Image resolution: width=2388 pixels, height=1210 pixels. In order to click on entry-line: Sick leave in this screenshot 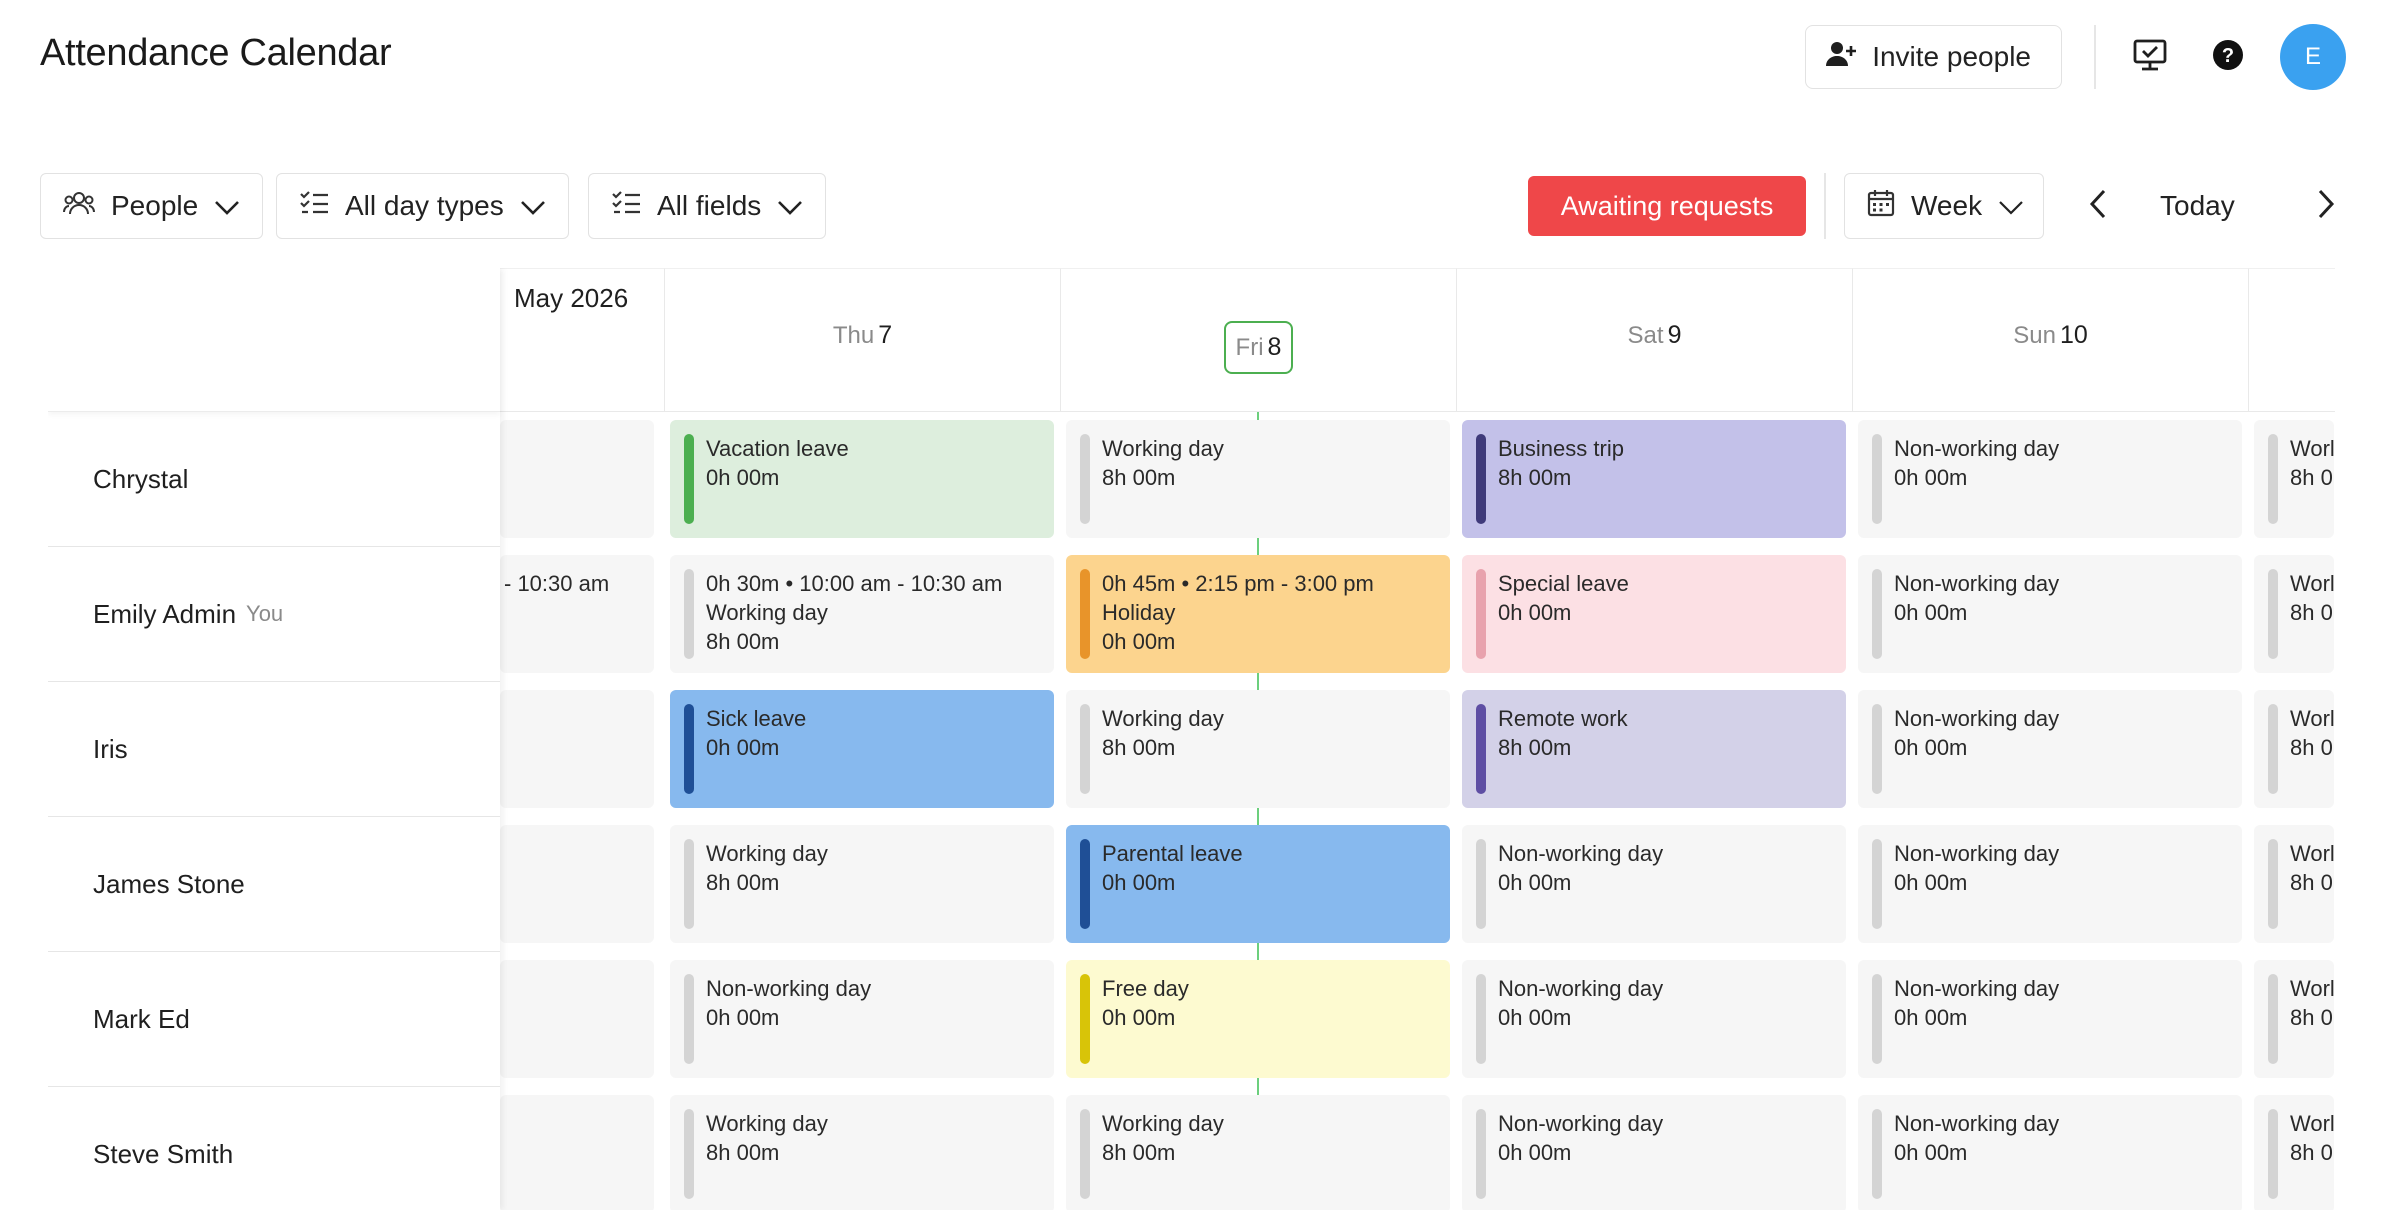, I will do `click(756, 718)`.